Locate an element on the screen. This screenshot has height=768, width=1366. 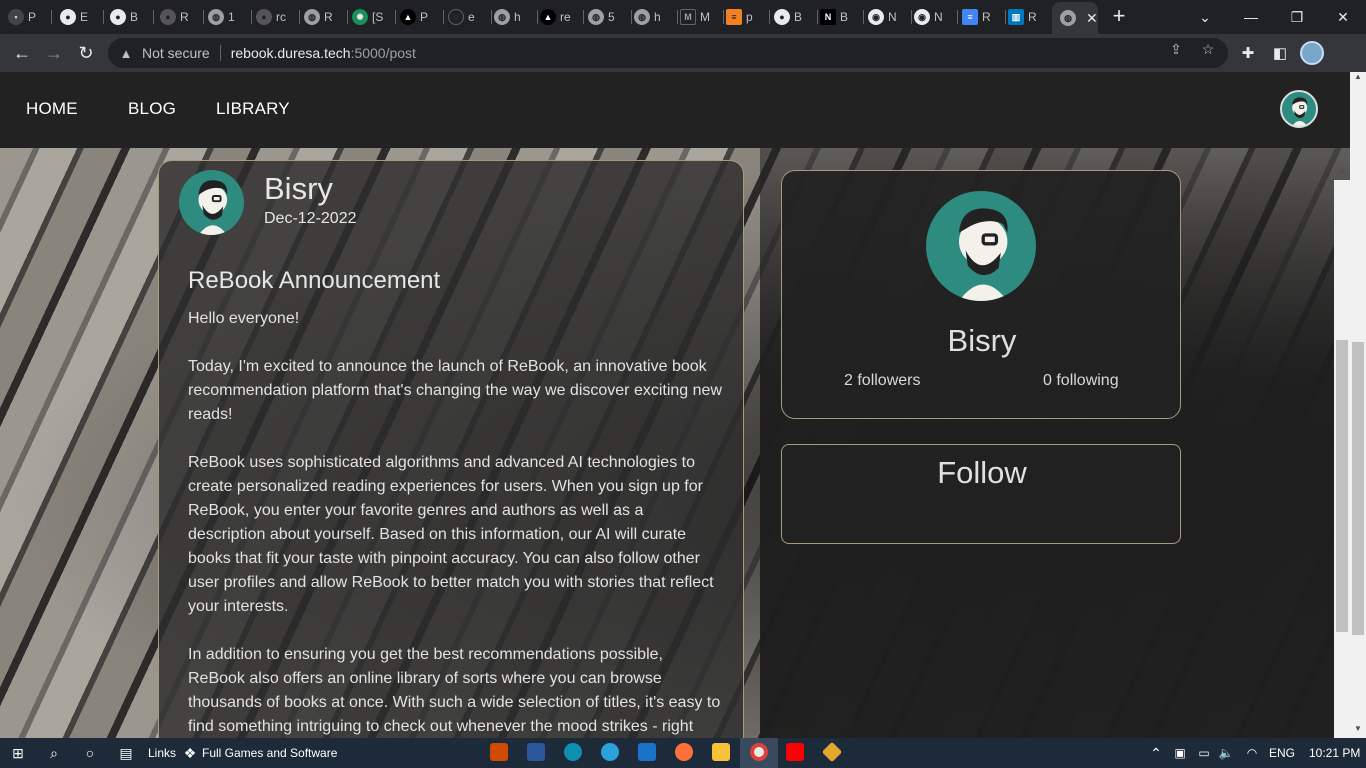
language-indicator: ENG is located at coordinates (1282, 753).